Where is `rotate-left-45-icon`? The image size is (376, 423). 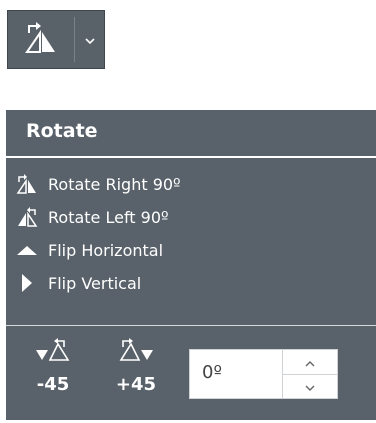 rotate-left-45-icon is located at coordinates (53, 356).